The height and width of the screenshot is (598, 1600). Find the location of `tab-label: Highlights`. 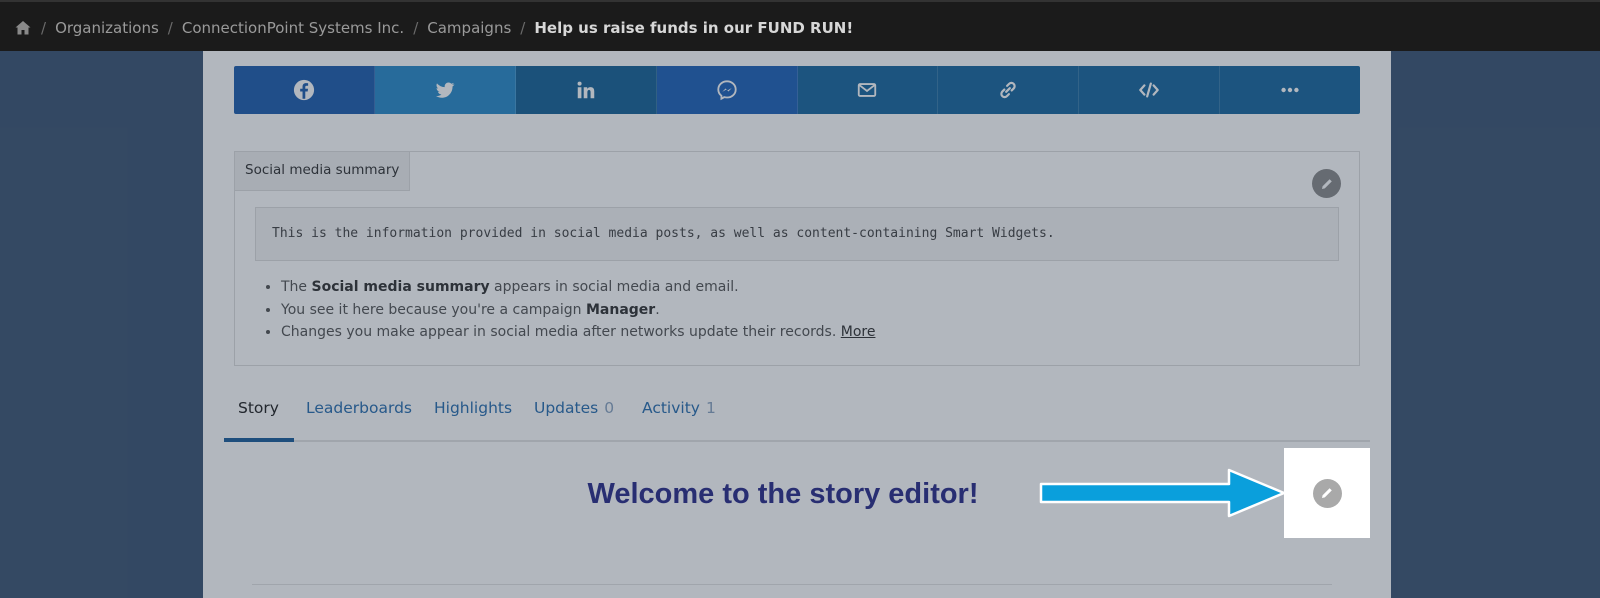

tab-label: Highlights is located at coordinates (473, 408).